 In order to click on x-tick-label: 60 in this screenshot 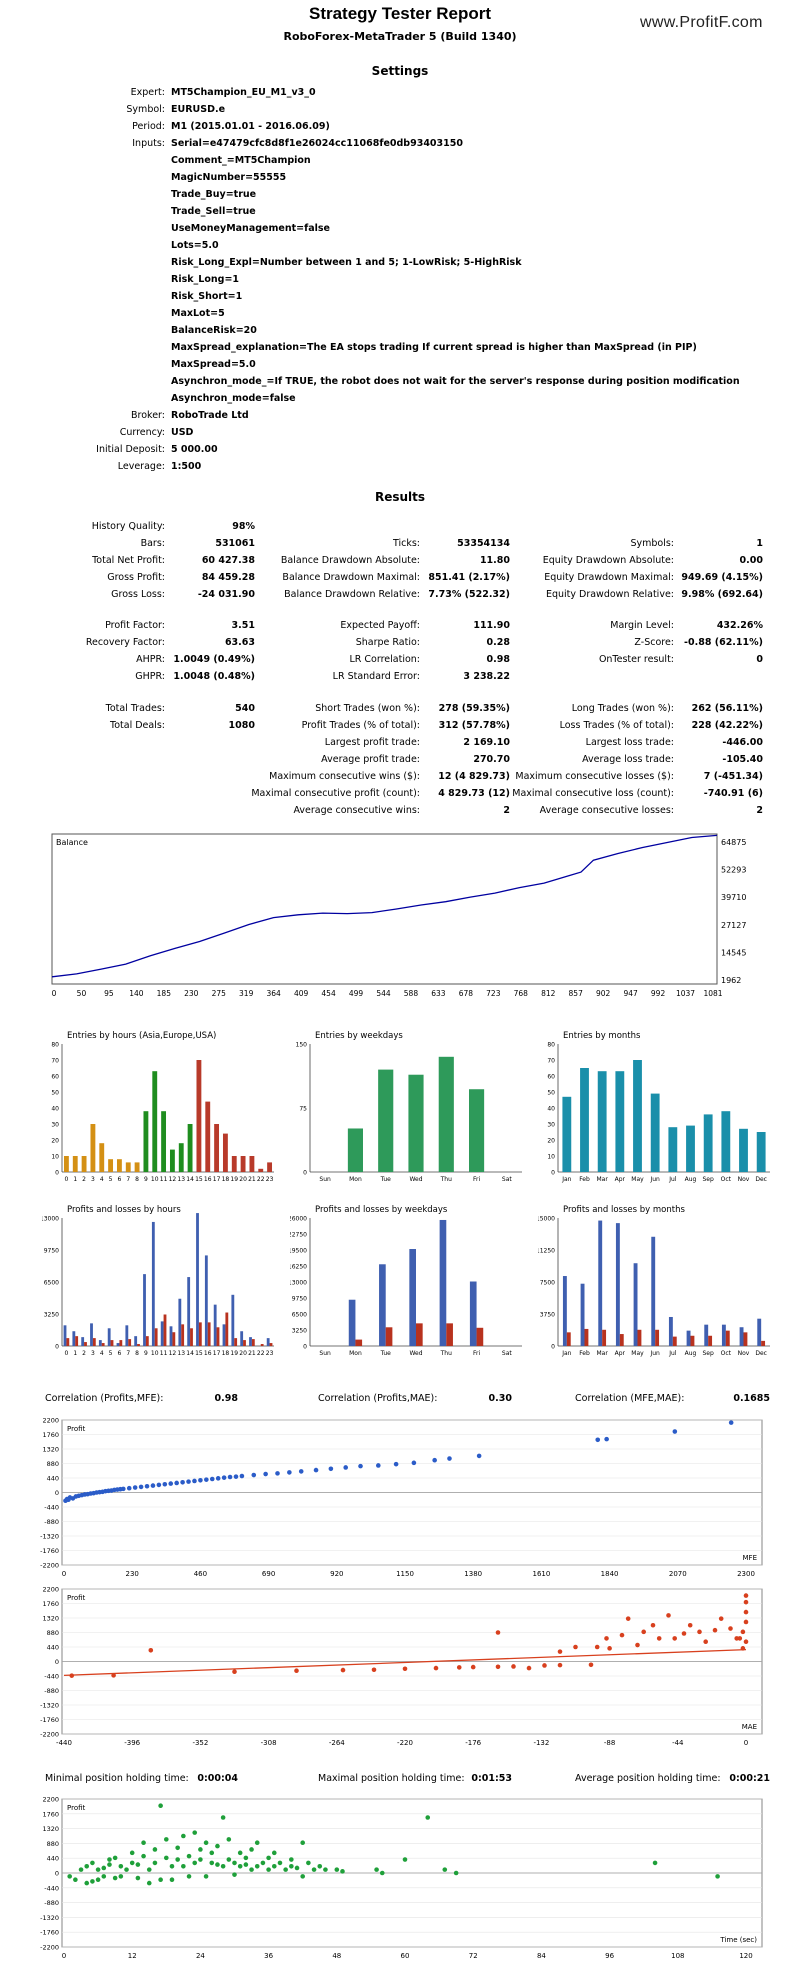, I will do `click(405, 1956)`.